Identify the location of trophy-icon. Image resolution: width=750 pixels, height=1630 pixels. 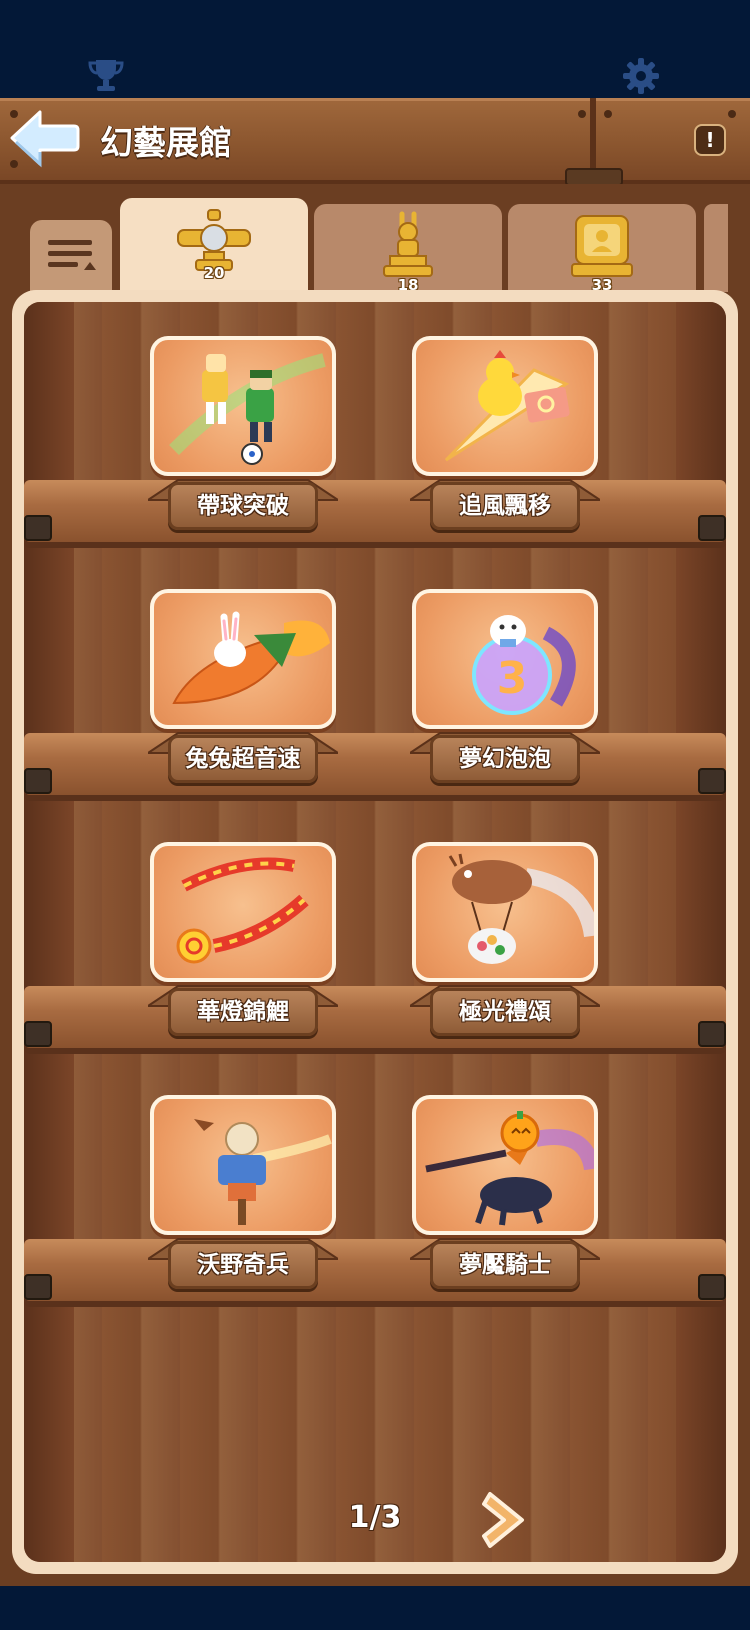
(106, 76).